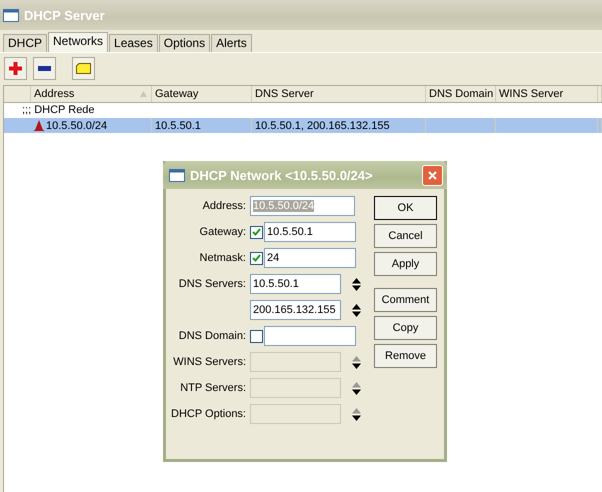 The image size is (602, 492). What do you see at coordinates (222, 258) in the screenshot?
I see `field-label: Netmask:` at bounding box center [222, 258].